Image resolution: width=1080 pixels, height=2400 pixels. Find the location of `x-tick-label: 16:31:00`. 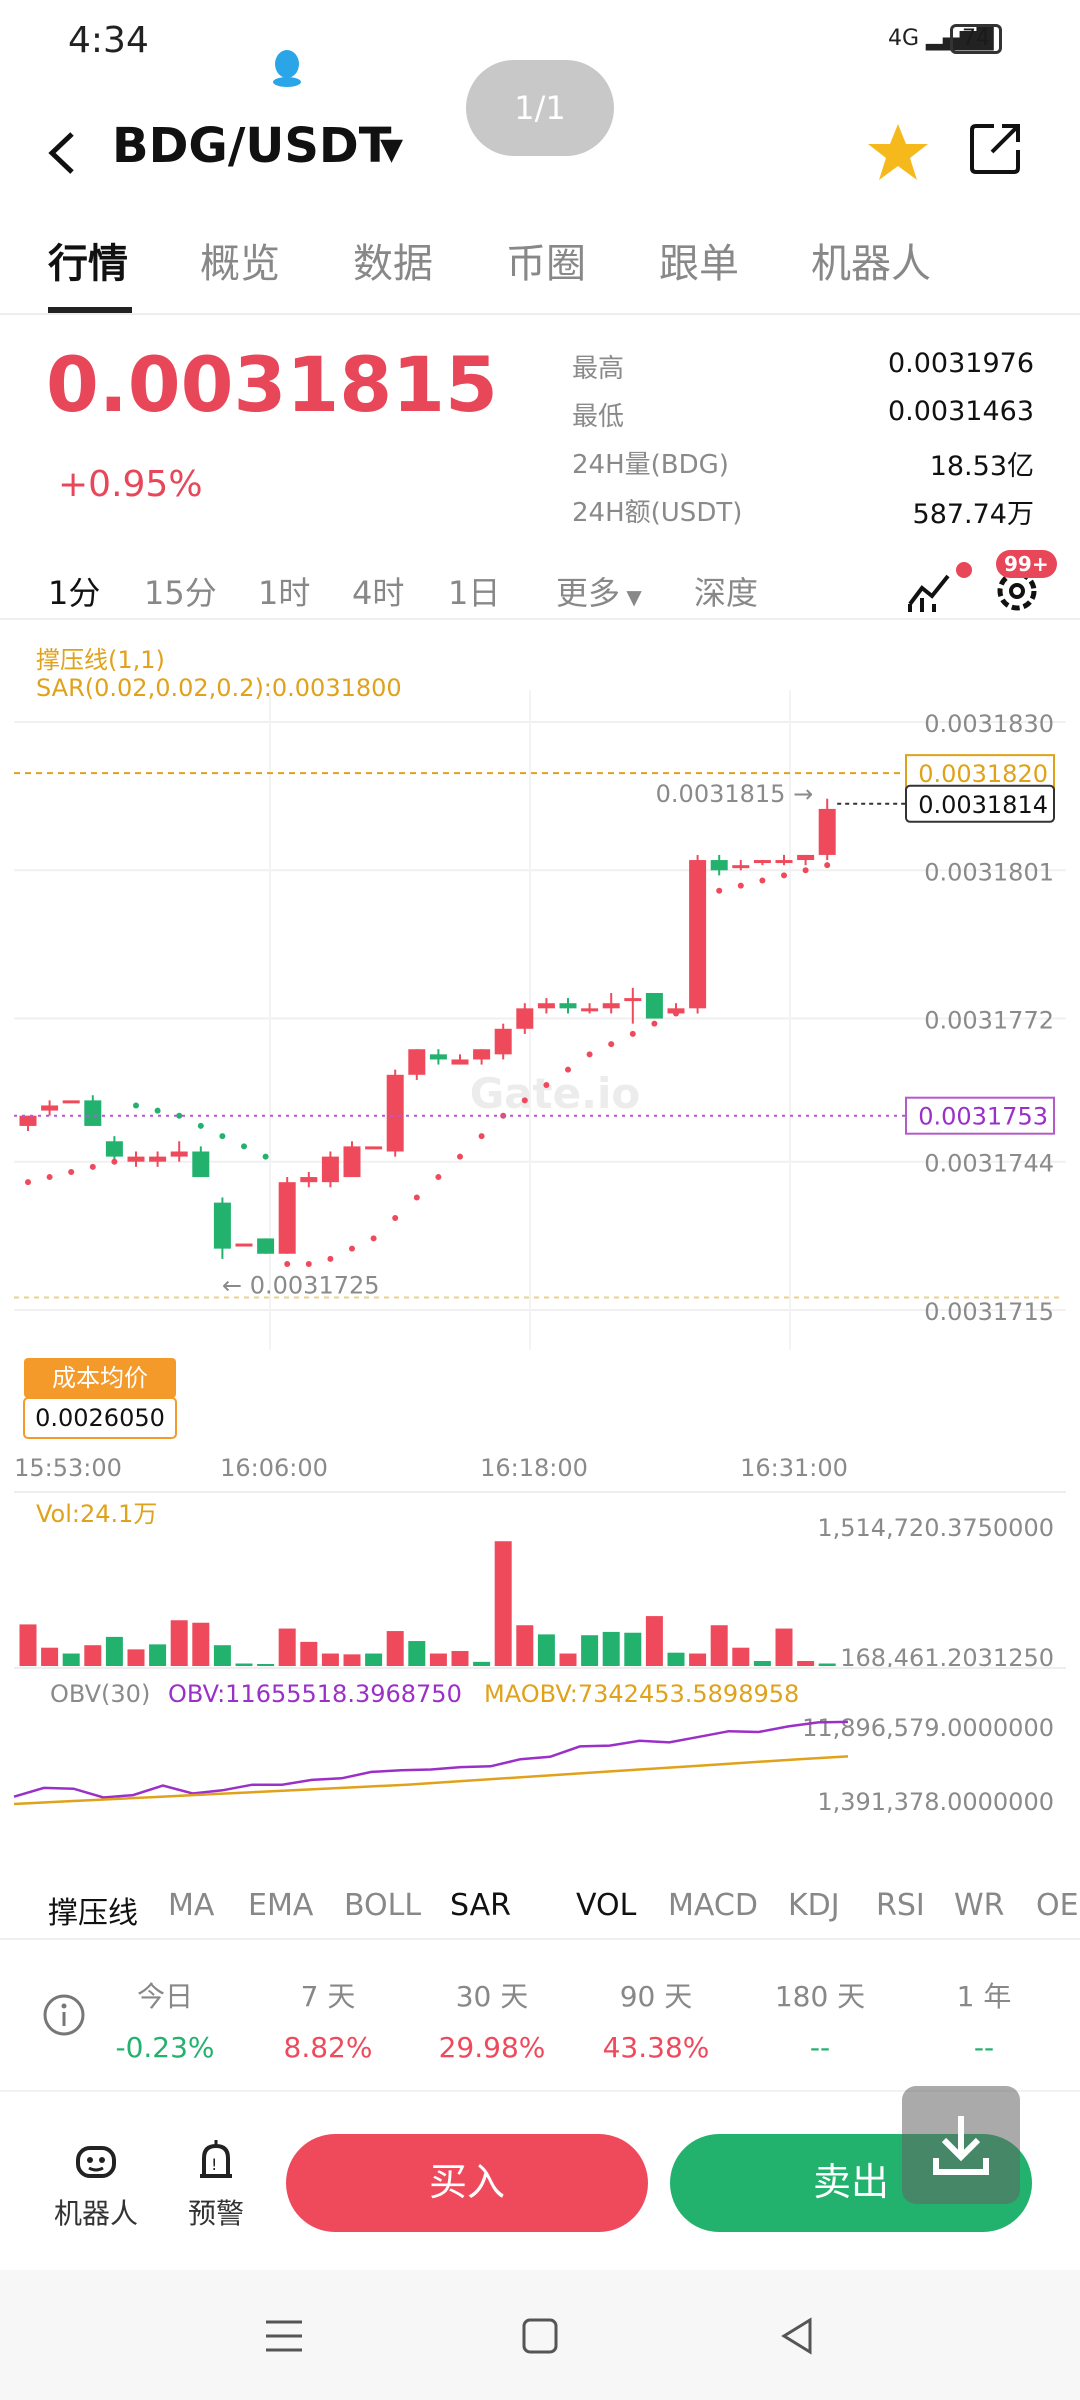

x-tick-label: 16:31:00 is located at coordinates (794, 1468).